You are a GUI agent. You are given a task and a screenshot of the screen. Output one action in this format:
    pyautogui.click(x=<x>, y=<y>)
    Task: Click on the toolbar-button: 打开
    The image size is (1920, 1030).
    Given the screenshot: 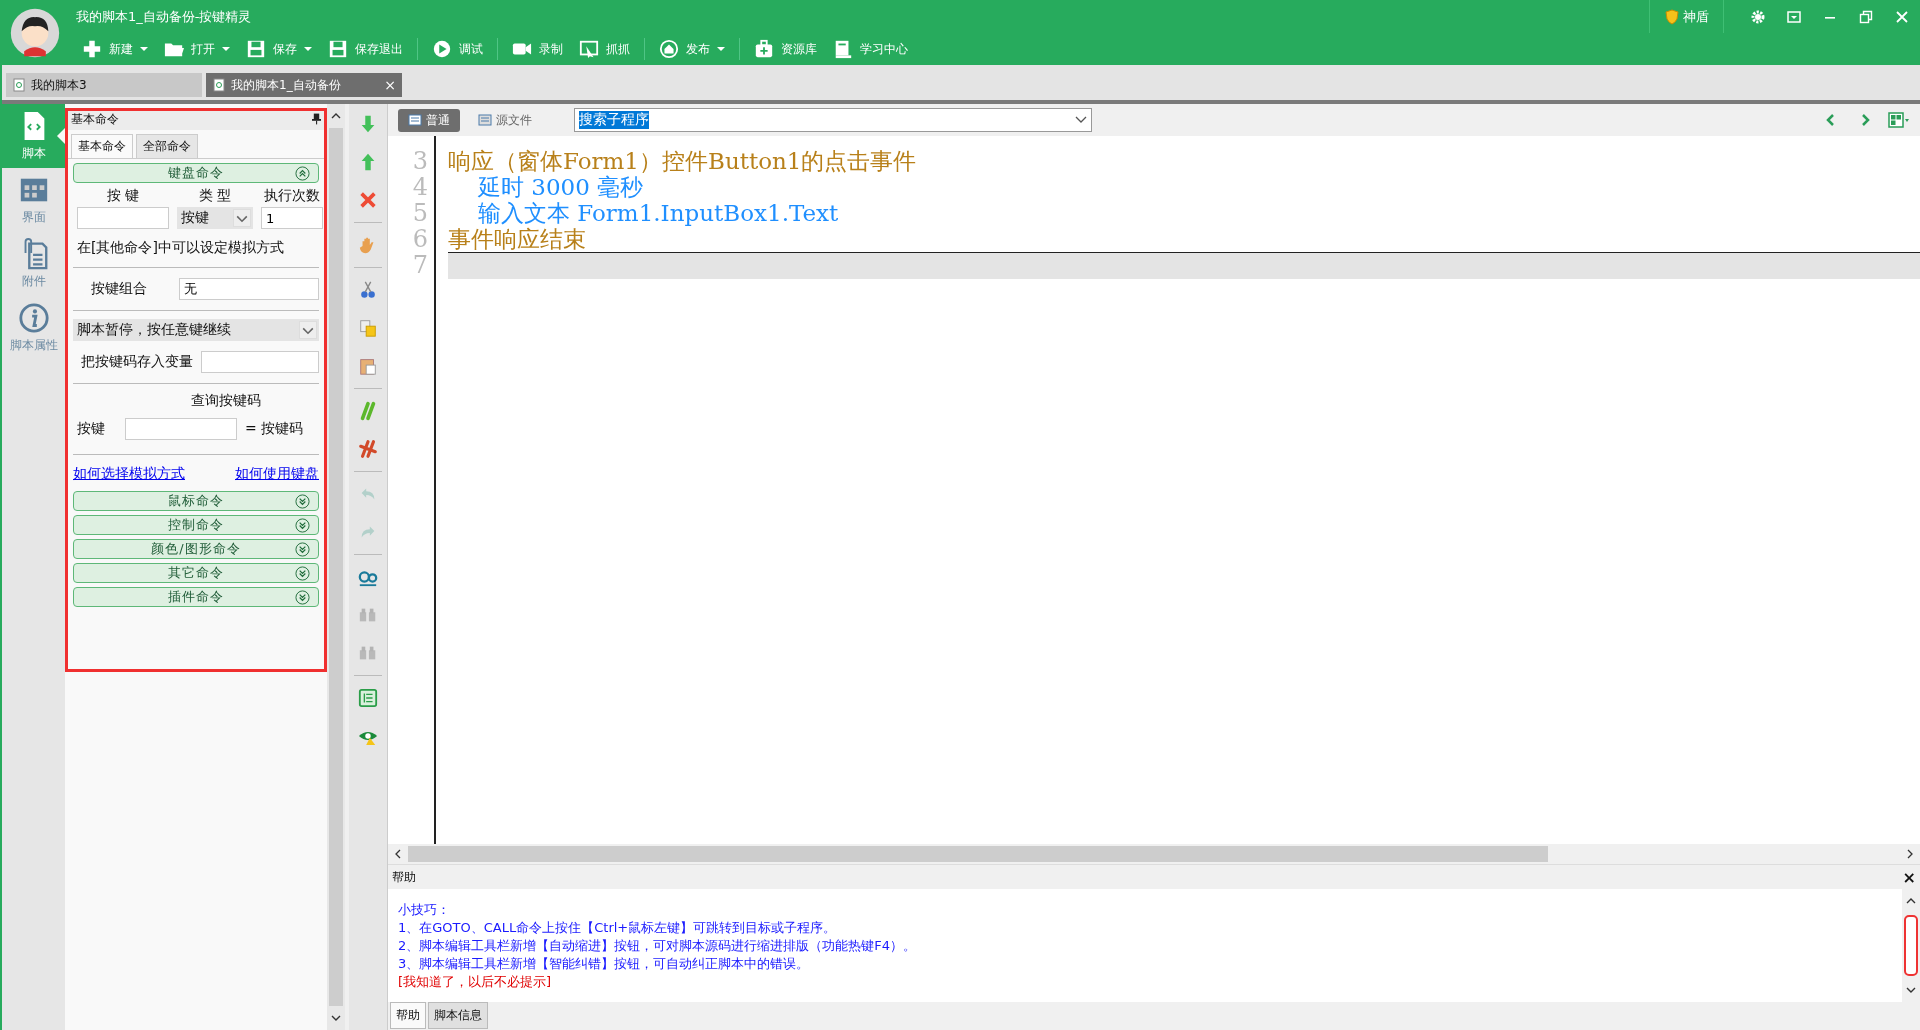 What is the action you would take?
    pyautogui.click(x=197, y=49)
    